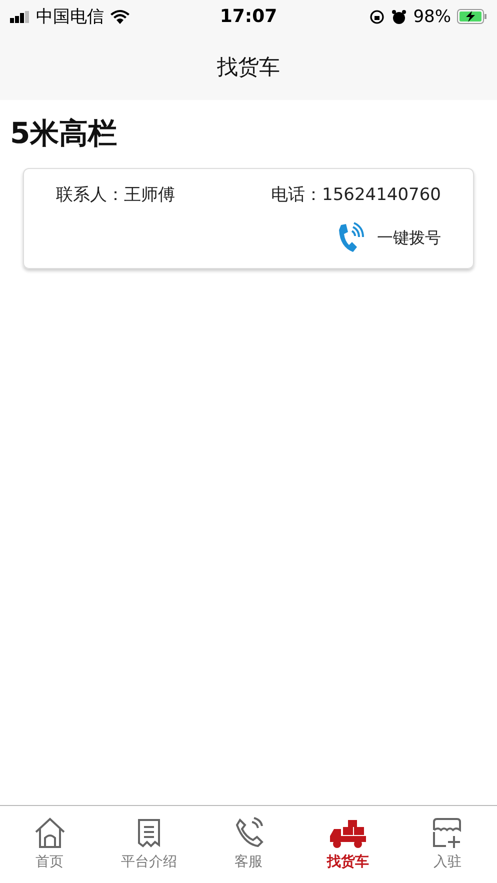  Describe the element at coordinates (348, 844) in the screenshot. I see `tab-item: 找货车` at that location.